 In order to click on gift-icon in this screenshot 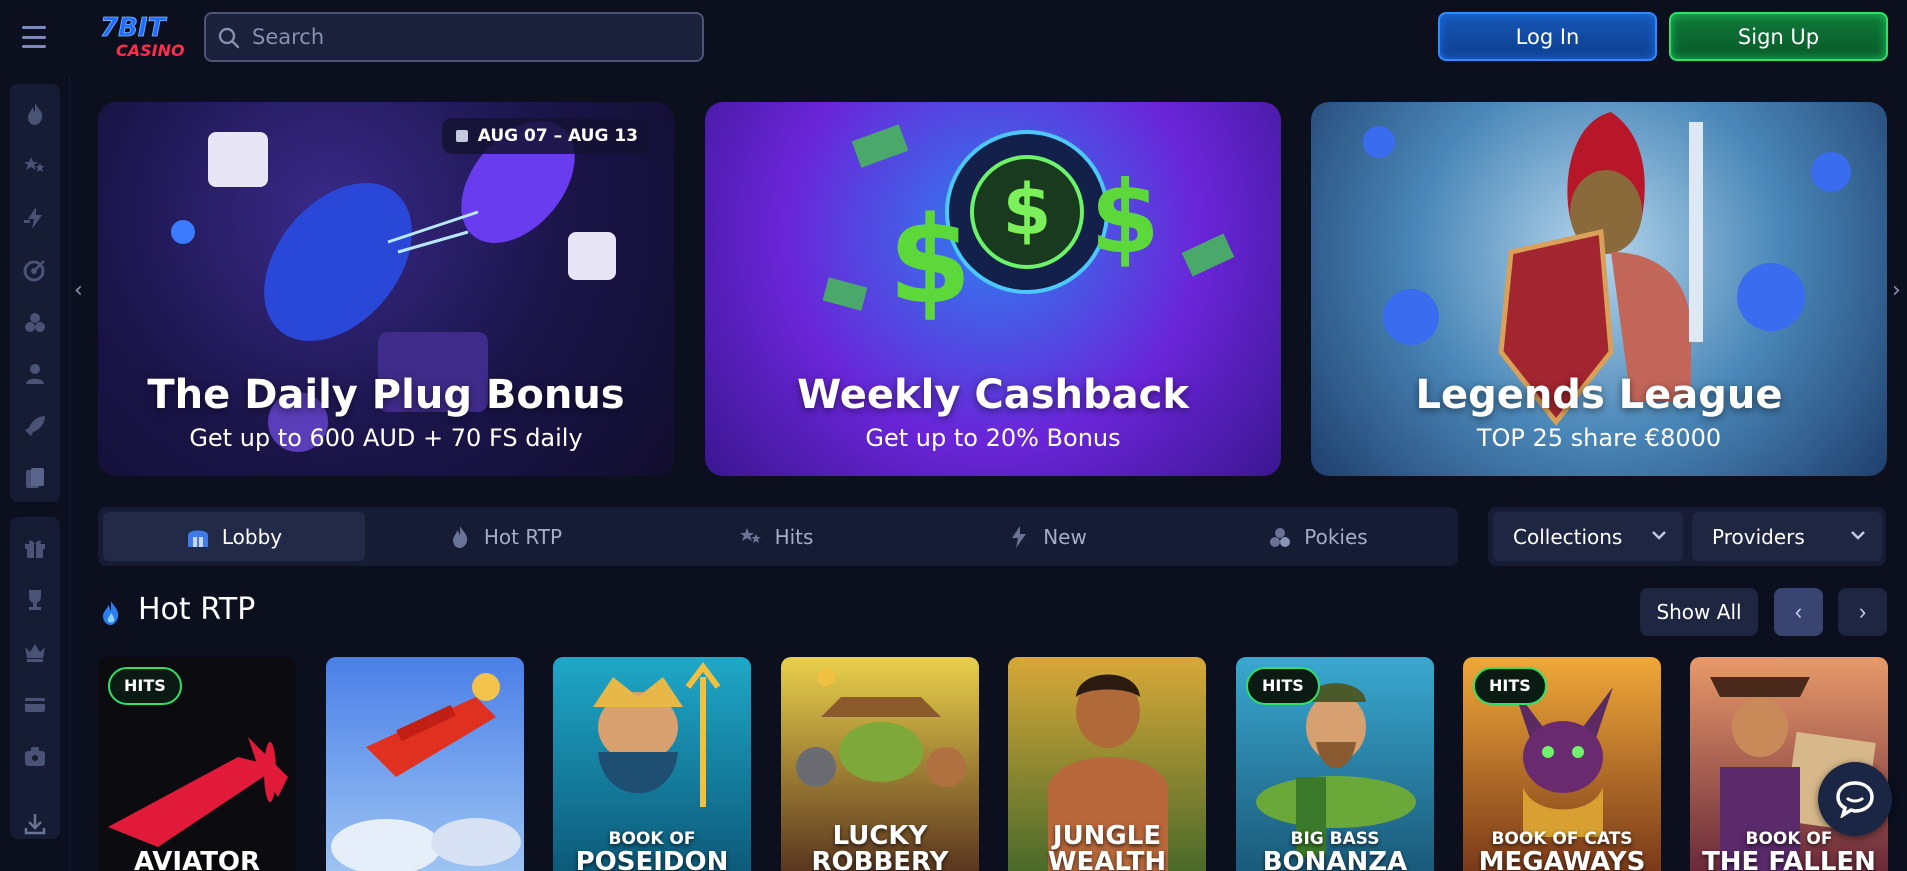, I will do `click(35, 548)`.